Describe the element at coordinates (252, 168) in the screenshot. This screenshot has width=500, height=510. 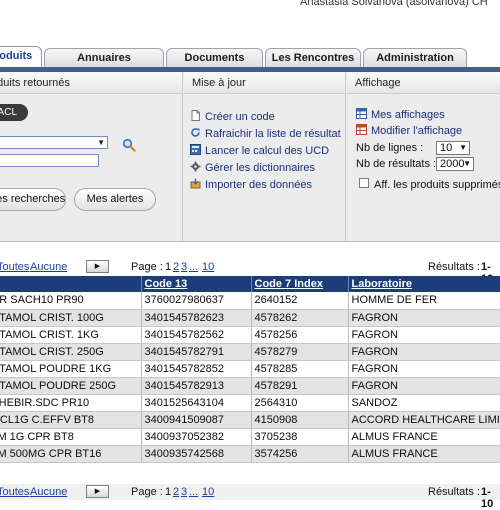
I see `manage-dictionaries-action: Gérer les dictionnaires` at that location.